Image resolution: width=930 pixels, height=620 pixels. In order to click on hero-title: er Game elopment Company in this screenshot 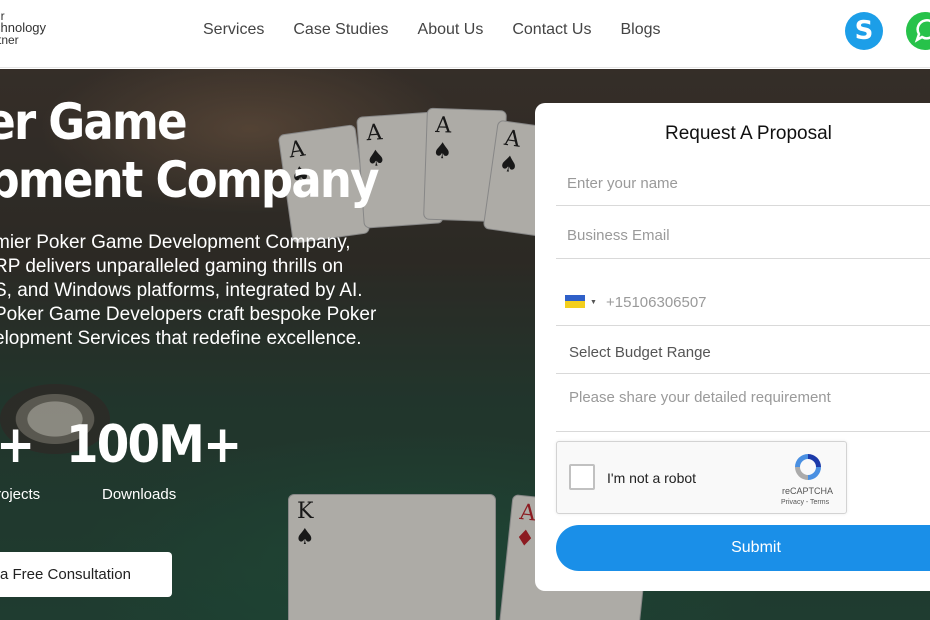, I will do `click(189, 151)`.